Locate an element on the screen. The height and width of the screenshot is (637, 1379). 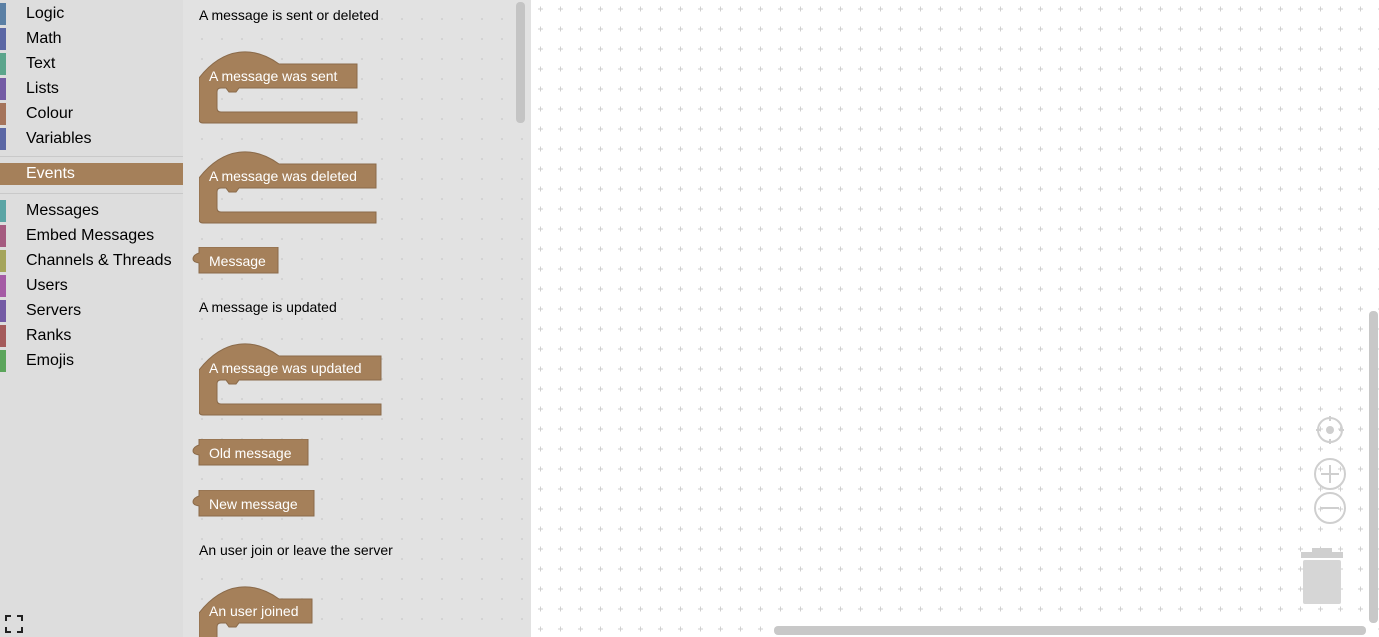
block-label: Message is located at coordinates (237, 261).